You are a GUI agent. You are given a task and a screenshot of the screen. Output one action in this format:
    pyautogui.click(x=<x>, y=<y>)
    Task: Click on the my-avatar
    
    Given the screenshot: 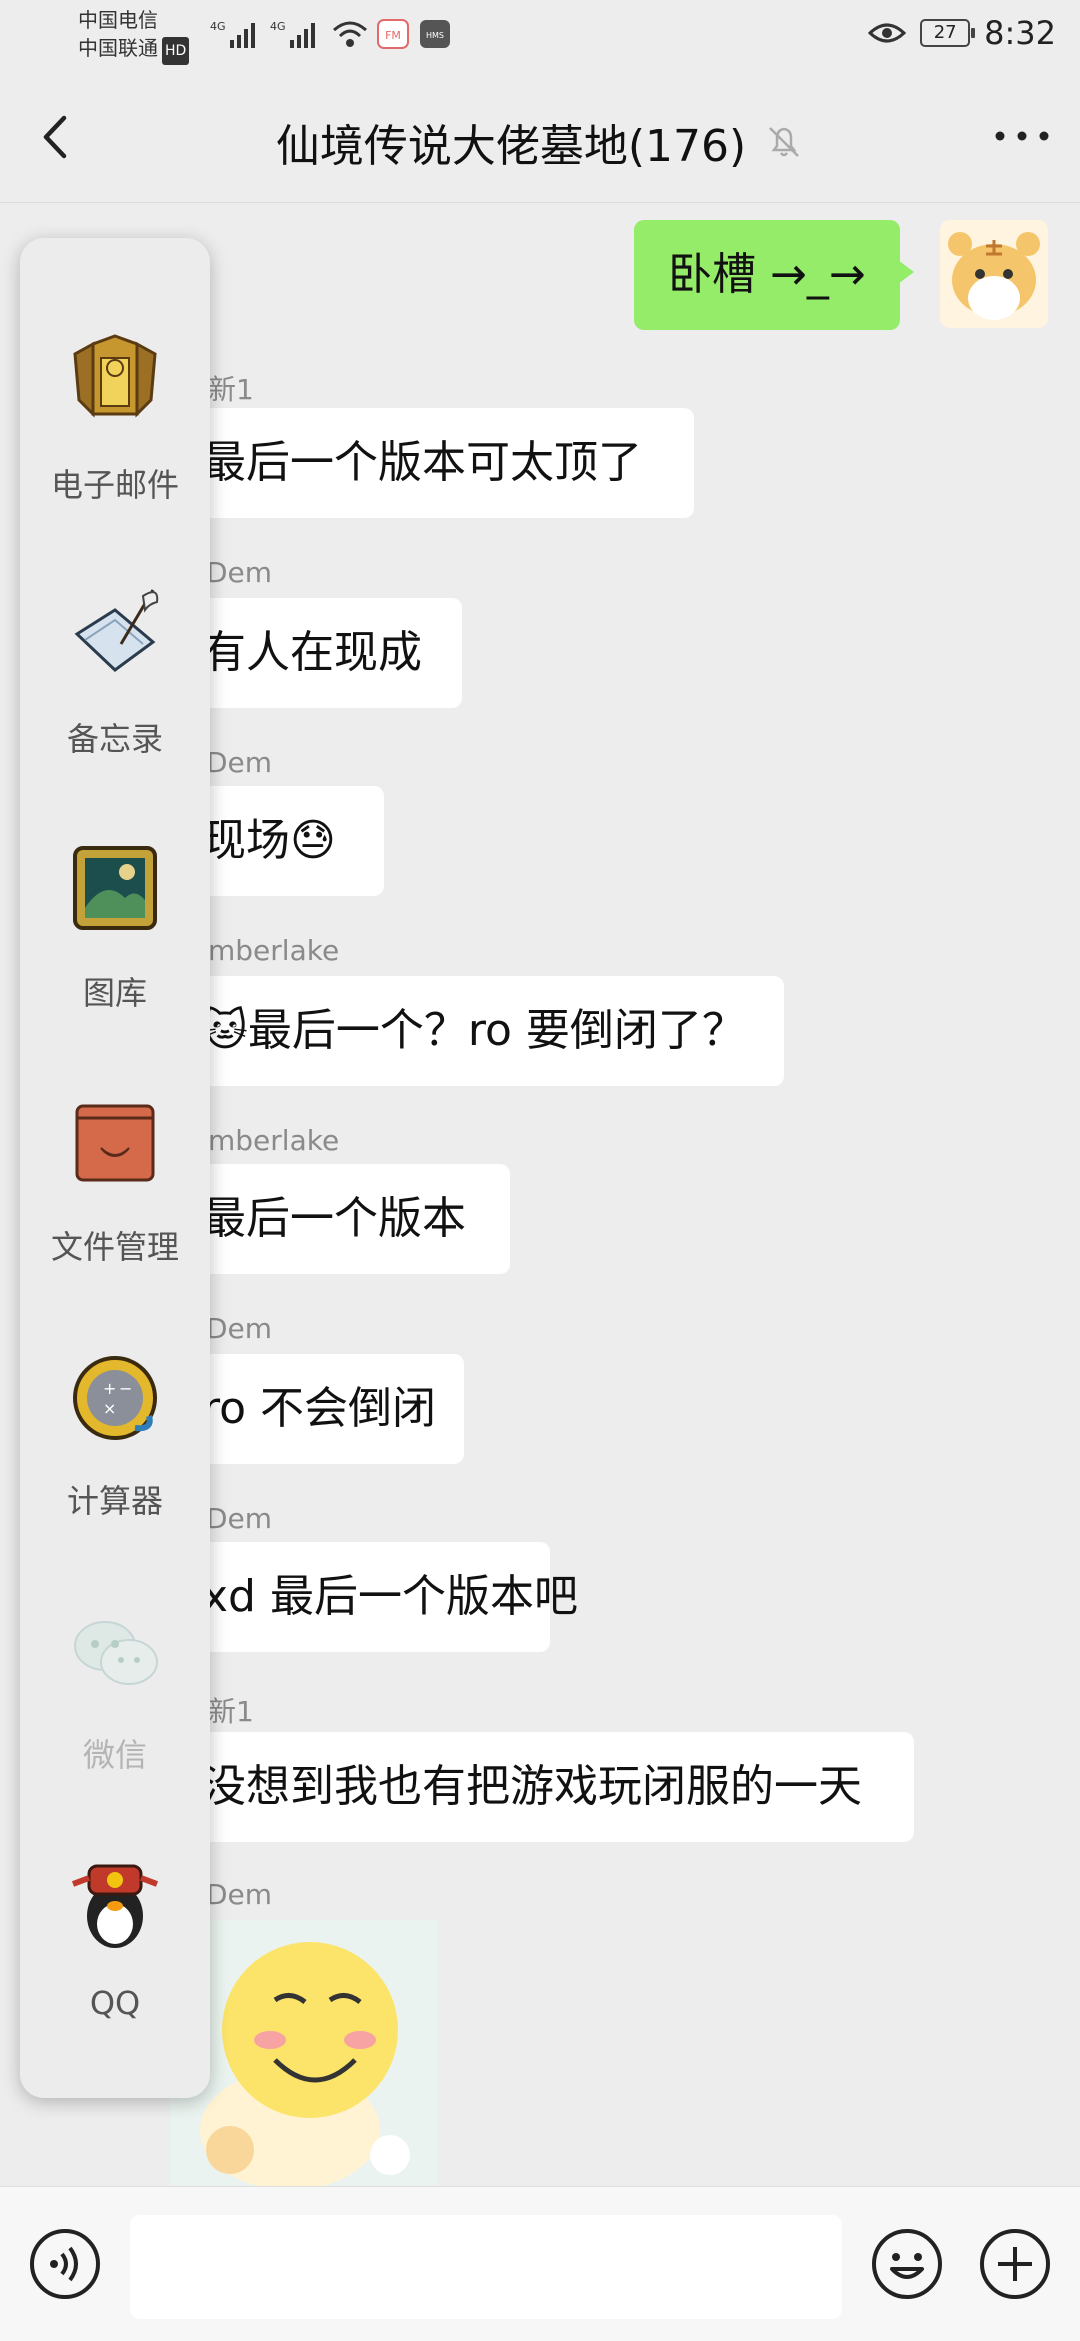 What is the action you would take?
    pyautogui.click(x=994, y=274)
    